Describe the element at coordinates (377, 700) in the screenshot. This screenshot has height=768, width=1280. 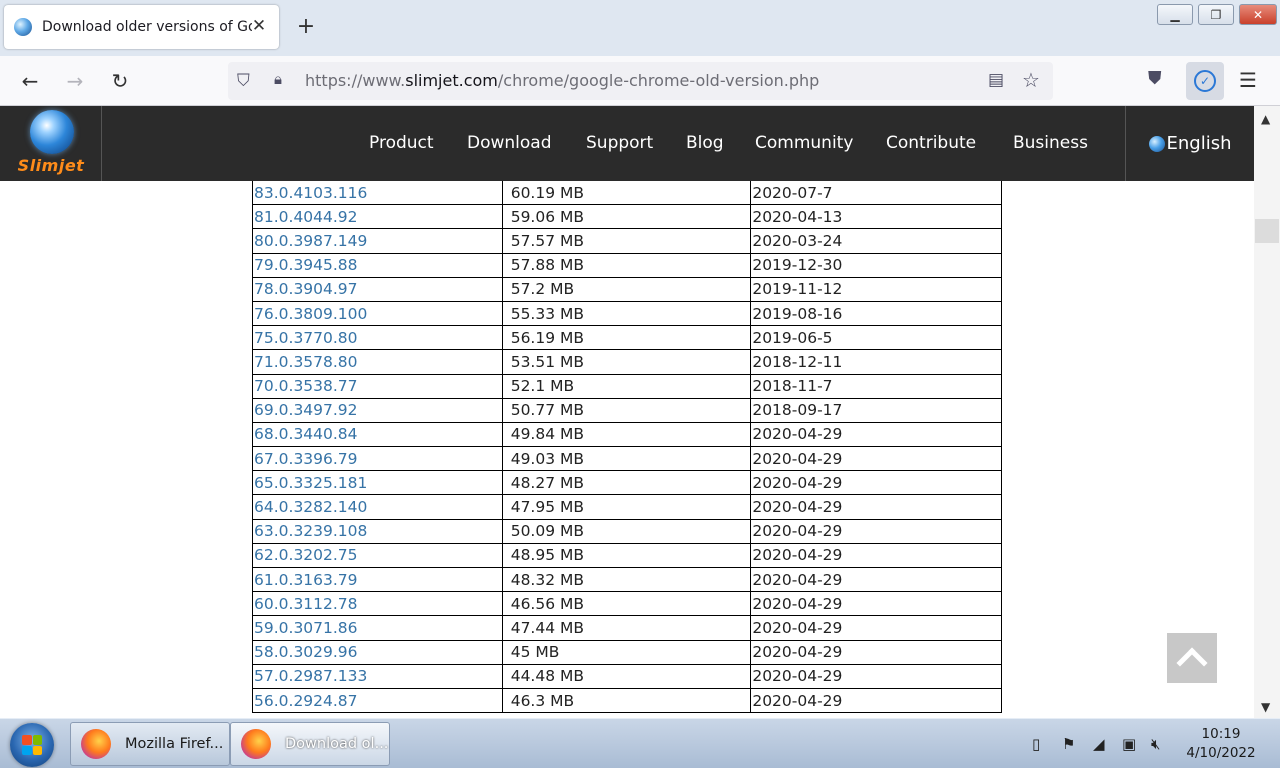
I see `version-link: 56.0.2924.87` at that location.